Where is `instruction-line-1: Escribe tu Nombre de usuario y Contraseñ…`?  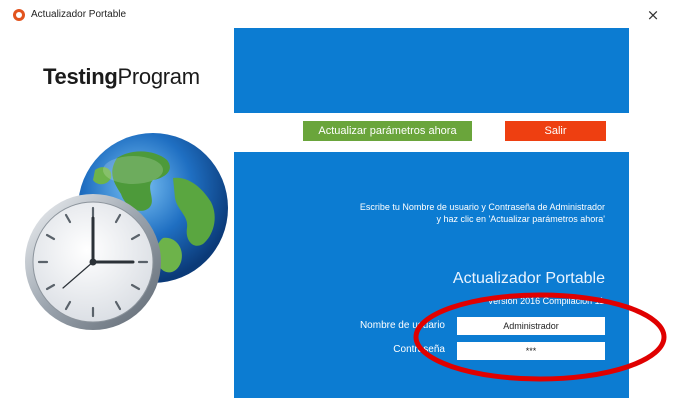
instruction-line-1: Escribe tu Nombre de usuario y Contraseñ… is located at coordinates (482, 207).